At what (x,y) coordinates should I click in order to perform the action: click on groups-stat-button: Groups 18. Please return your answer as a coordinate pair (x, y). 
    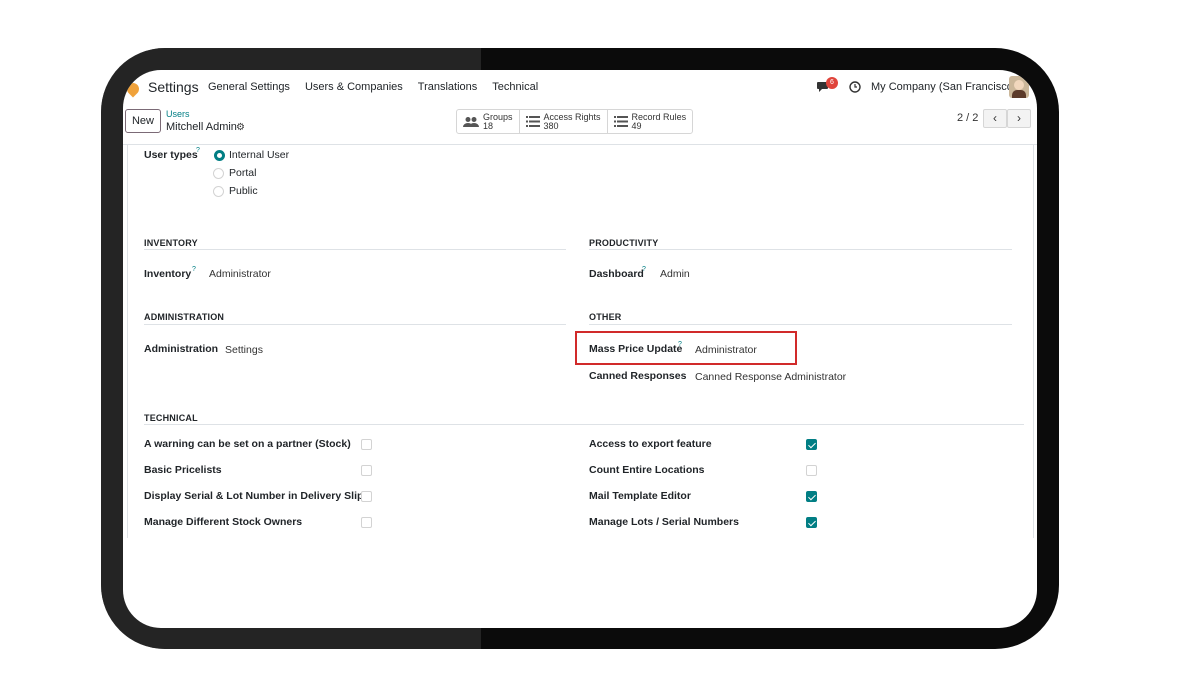
    Looking at the image, I should click on (488, 121).